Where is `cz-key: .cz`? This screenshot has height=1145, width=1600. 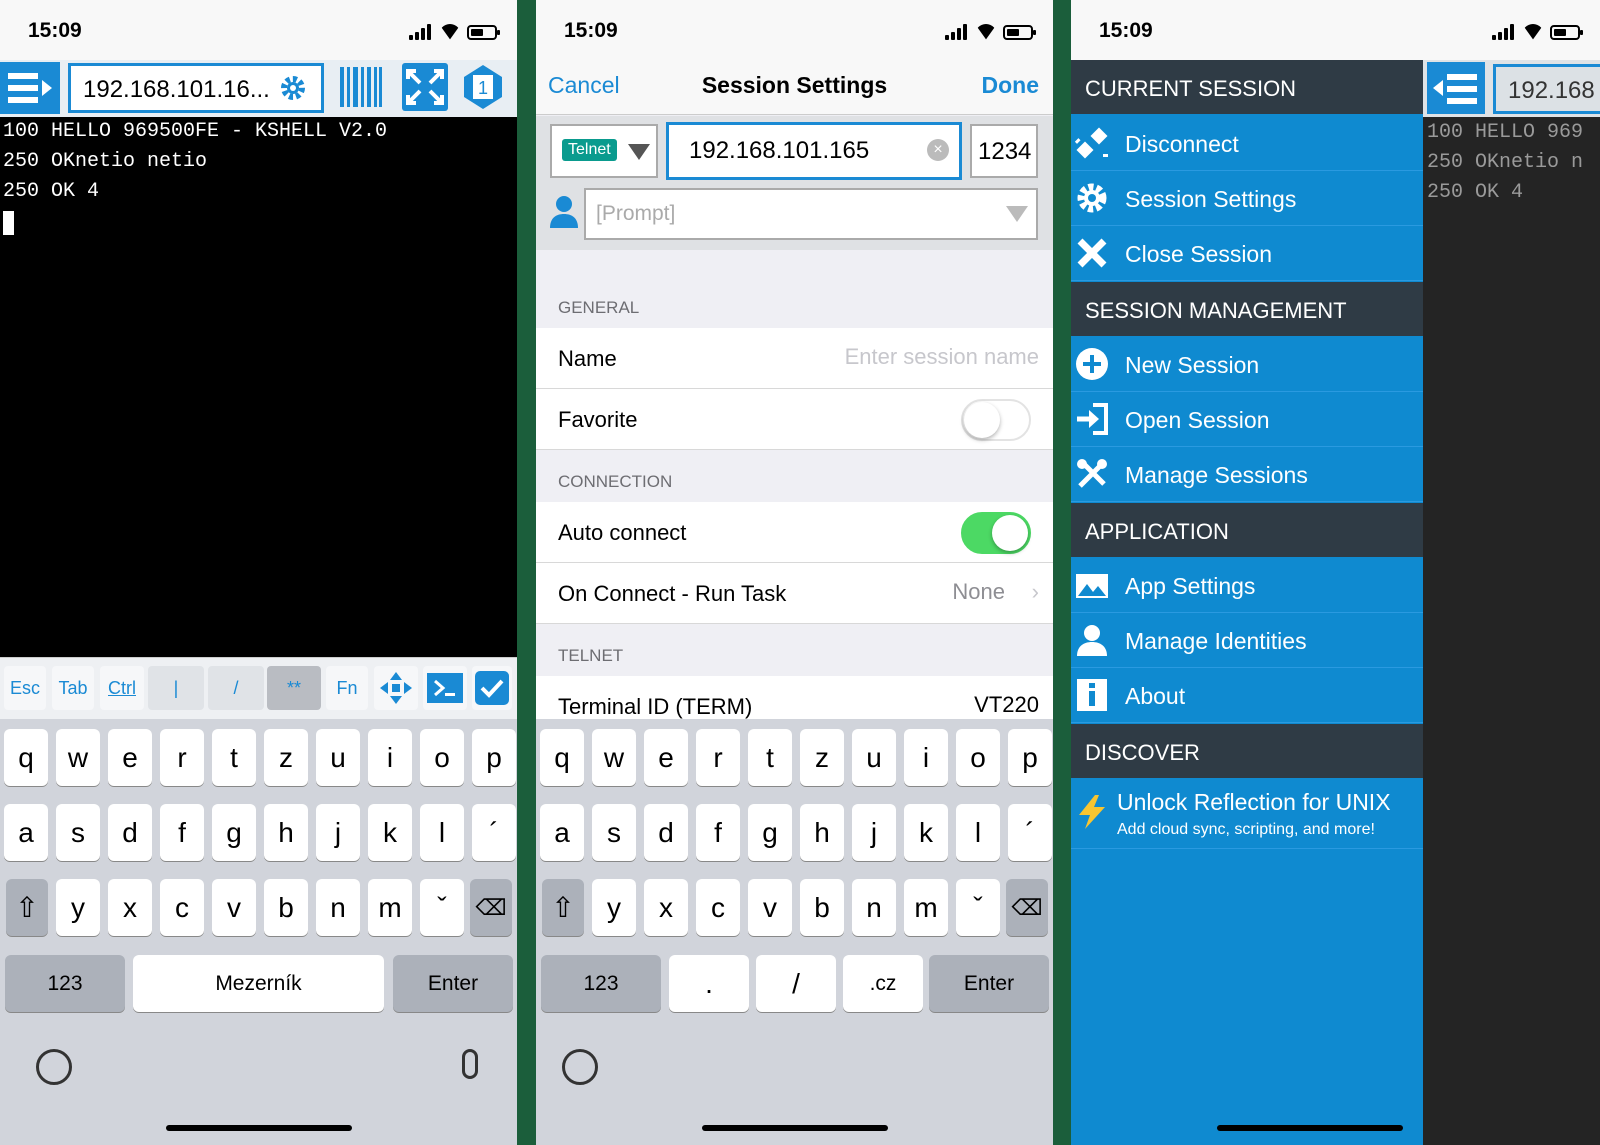 cz-key: .cz is located at coordinates (883, 983).